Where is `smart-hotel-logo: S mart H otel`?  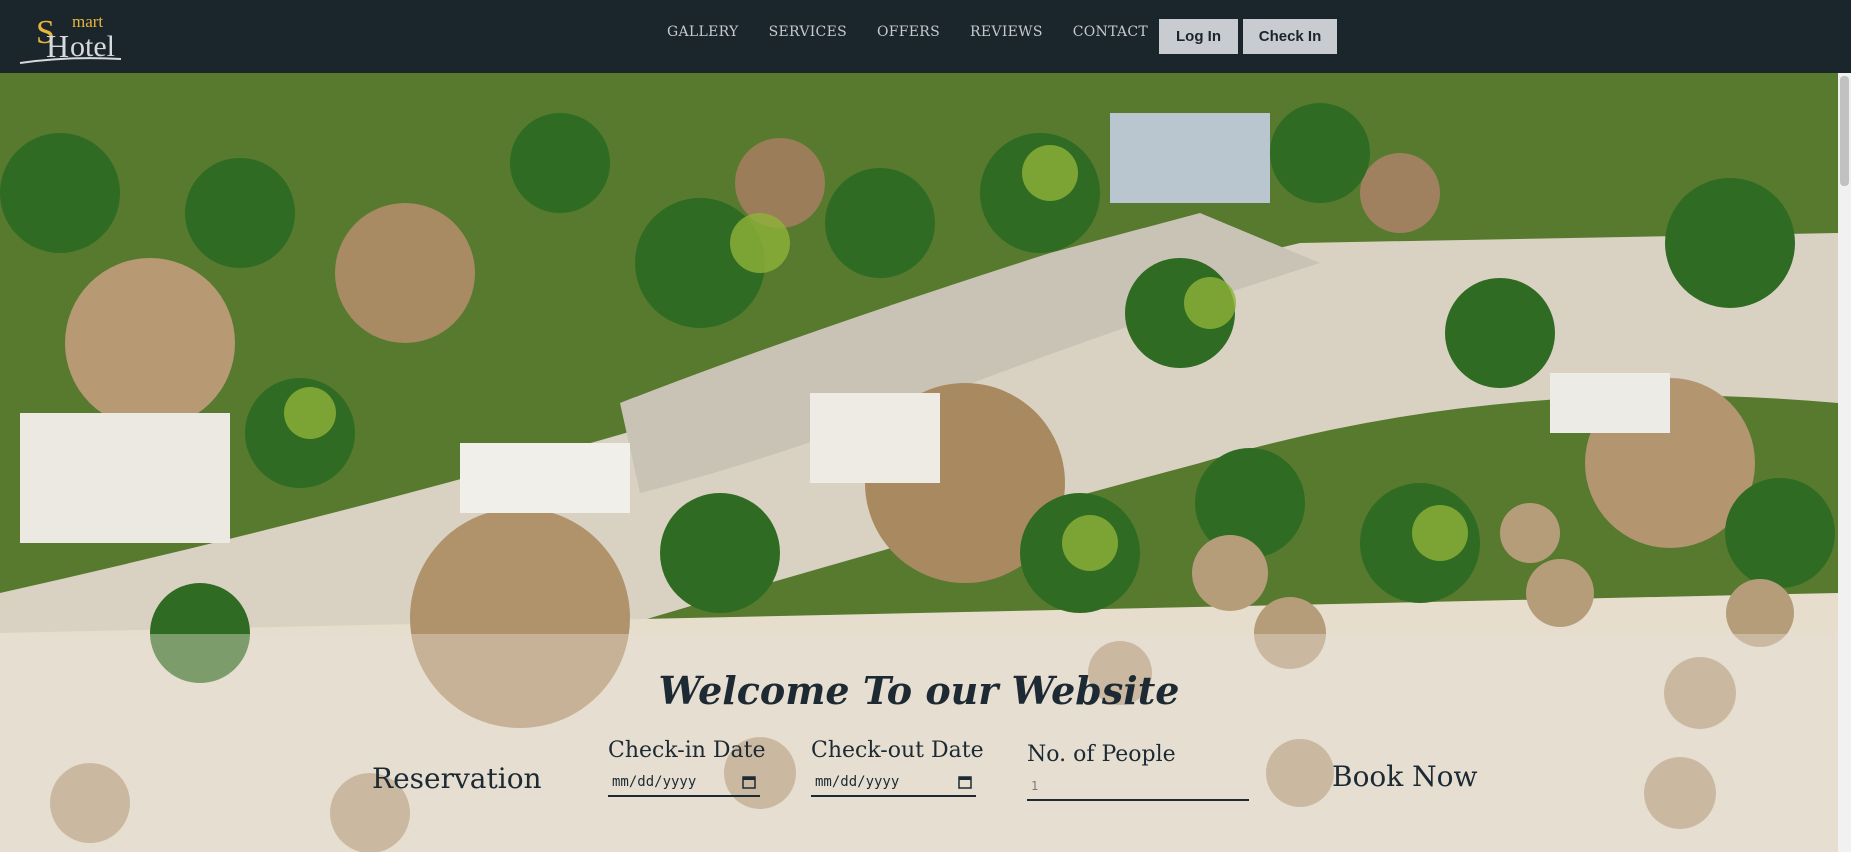 smart-hotel-logo: S mart H otel is located at coordinates (73, 36).